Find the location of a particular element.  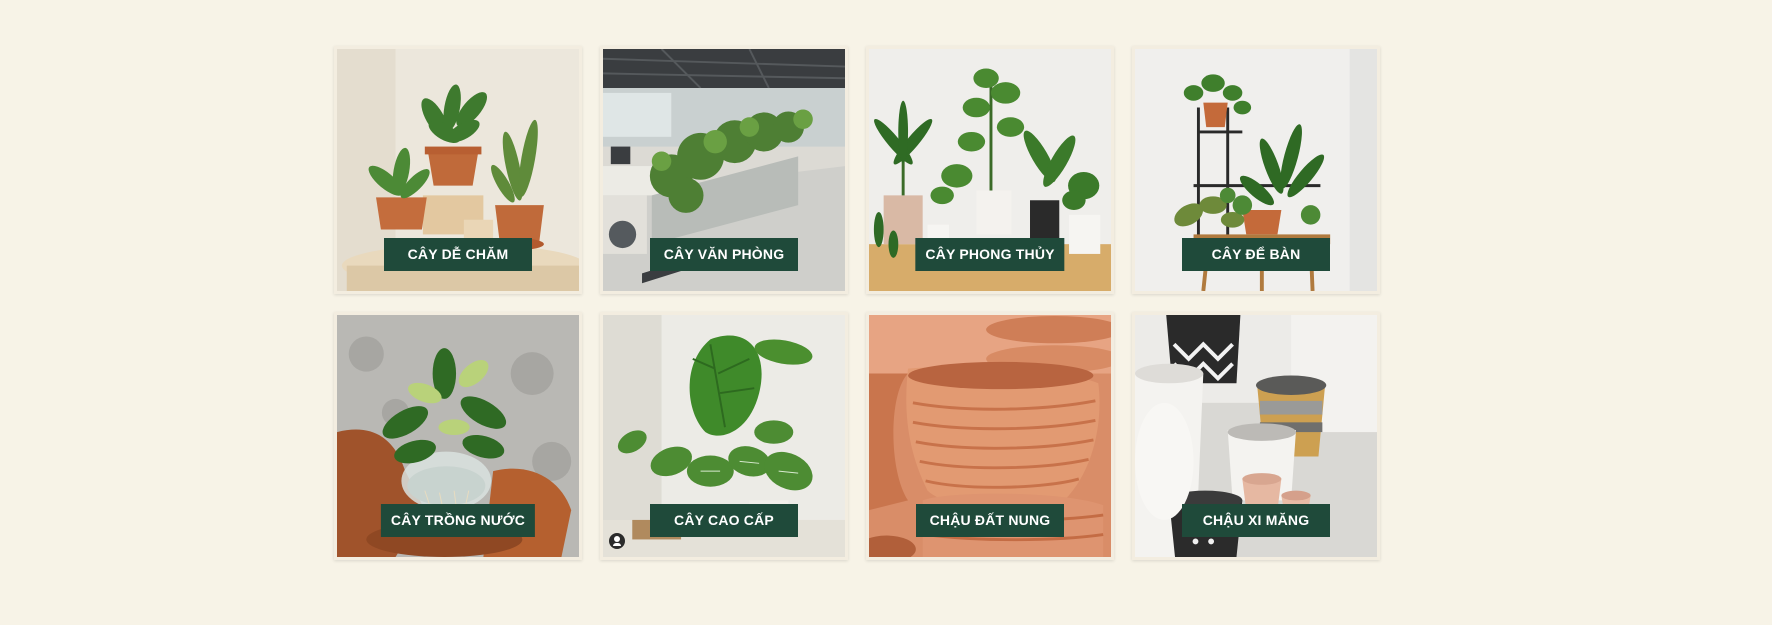

category-card-cement-pots: CHẬU XI MĂNG is located at coordinates (1256, 436).